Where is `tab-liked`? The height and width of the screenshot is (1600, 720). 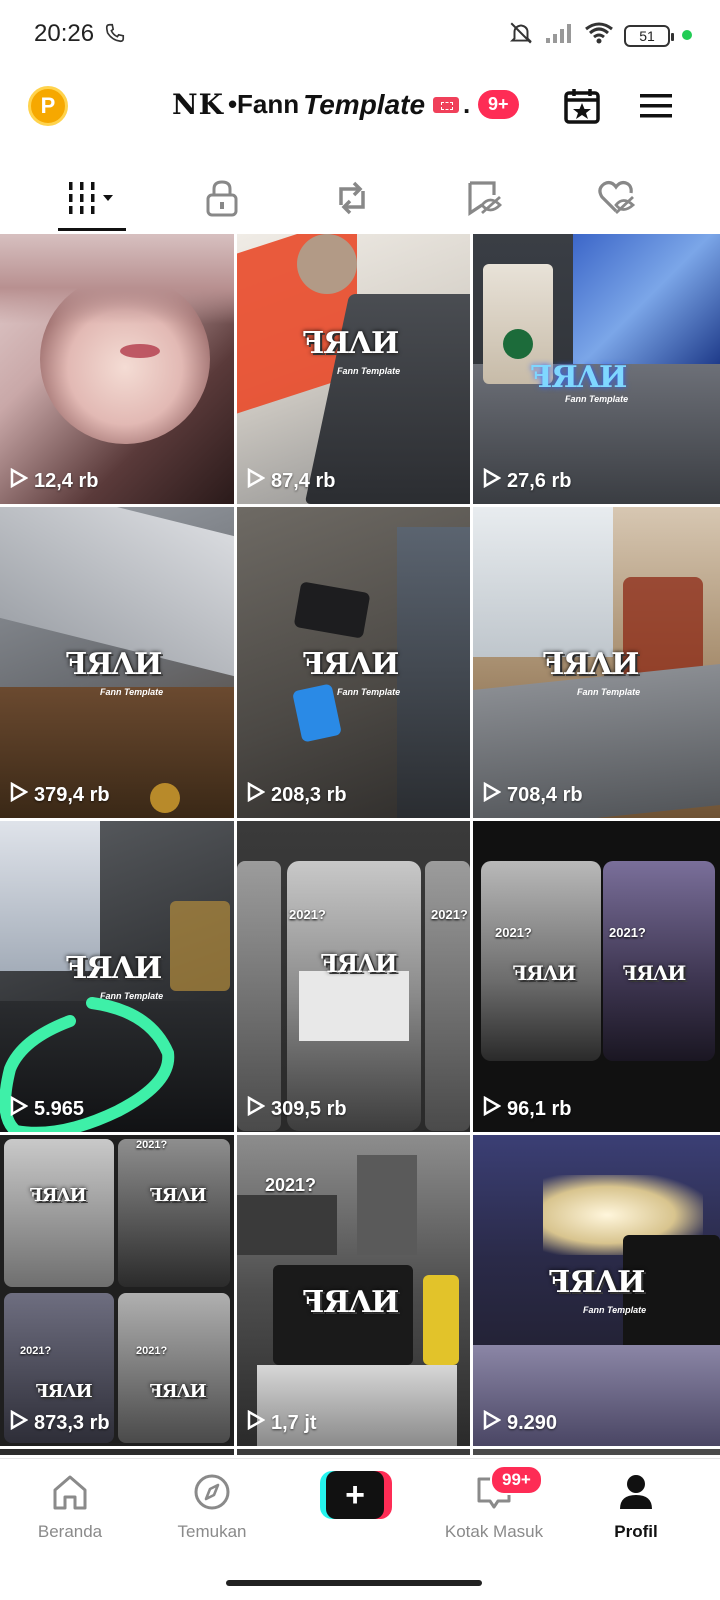
tab-liked is located at coordinates (616, 200).